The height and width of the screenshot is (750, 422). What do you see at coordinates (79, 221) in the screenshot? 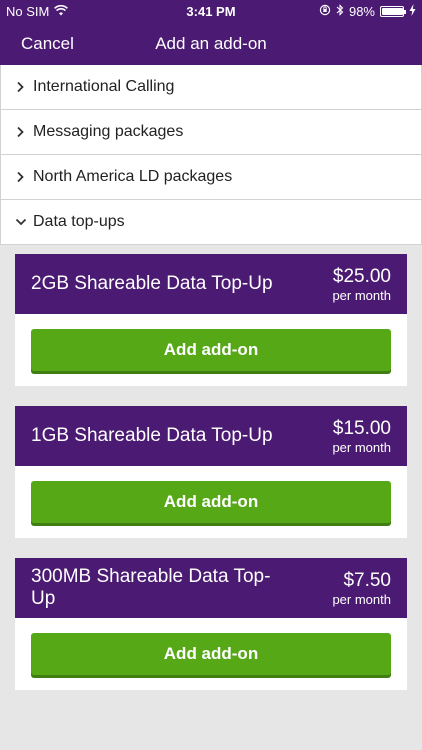
I see `category-label: Data top-ups` at bounding box center [79, 221].